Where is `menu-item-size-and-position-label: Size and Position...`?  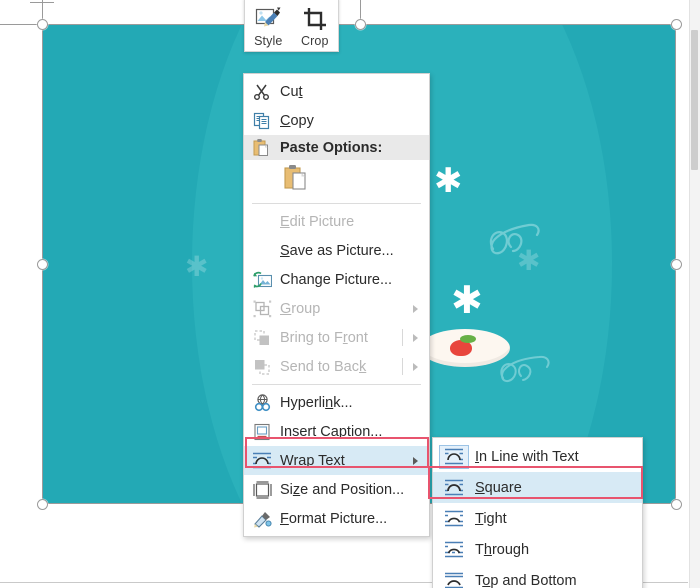
menu-item-size-and-position-label: Size and Position... is located at coordinates (342, 489).